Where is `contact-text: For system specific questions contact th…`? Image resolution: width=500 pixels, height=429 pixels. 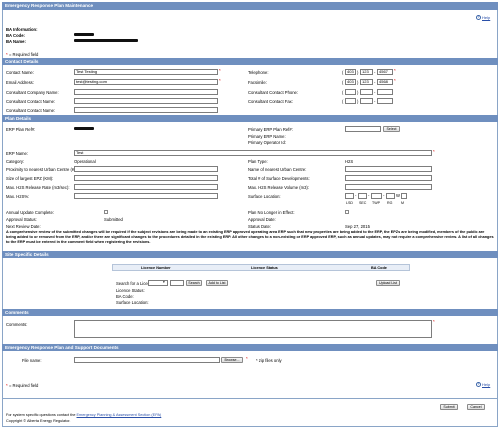 contact-text: For system specific questions contact th… is located at coordinates (84, 415).